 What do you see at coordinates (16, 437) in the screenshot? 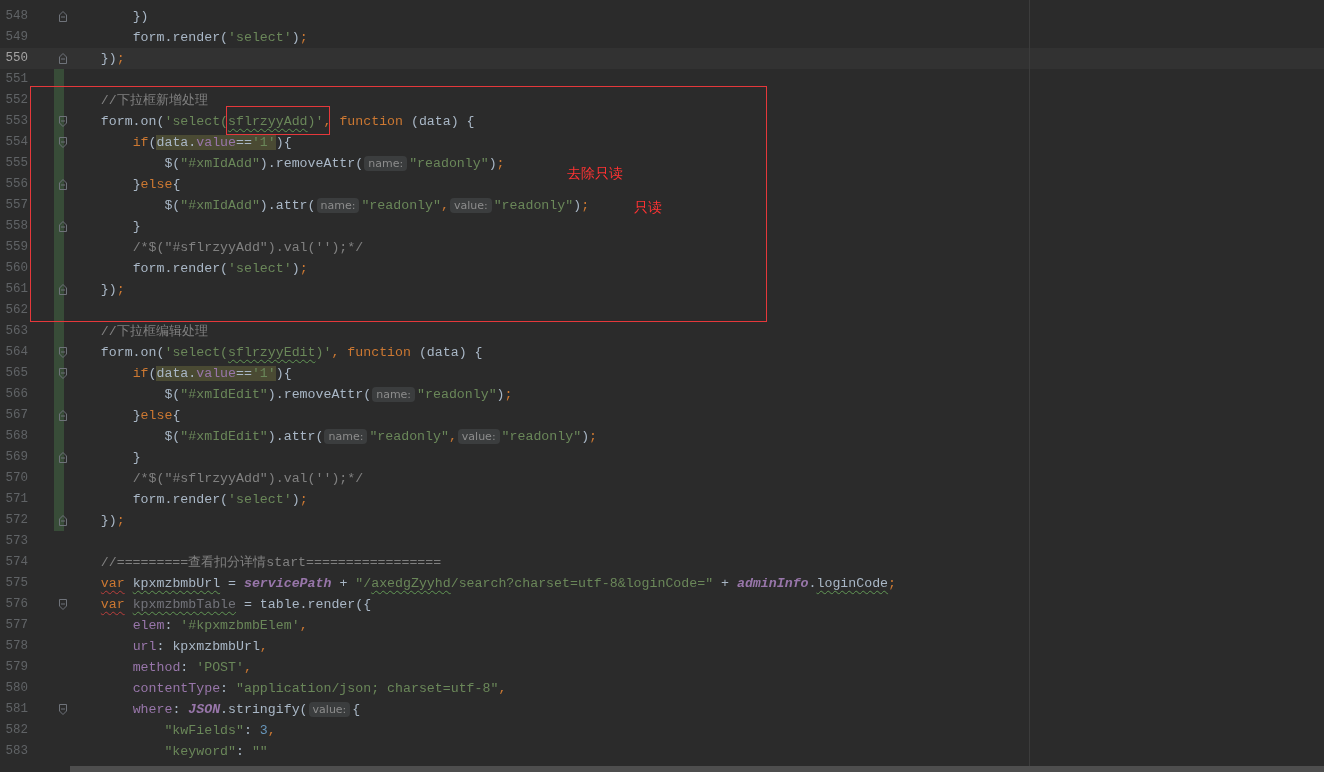
I see `line-number: 568` at bounding box center [16, 437].